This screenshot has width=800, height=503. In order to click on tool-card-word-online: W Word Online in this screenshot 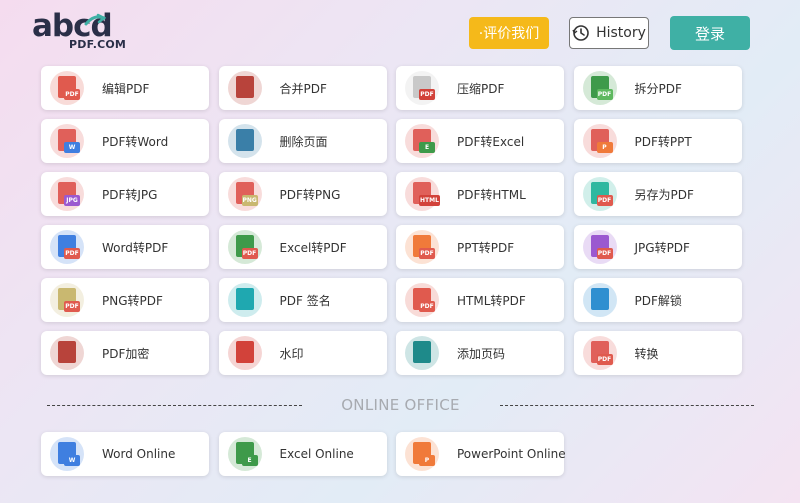, I will do `click(125, 454)`.